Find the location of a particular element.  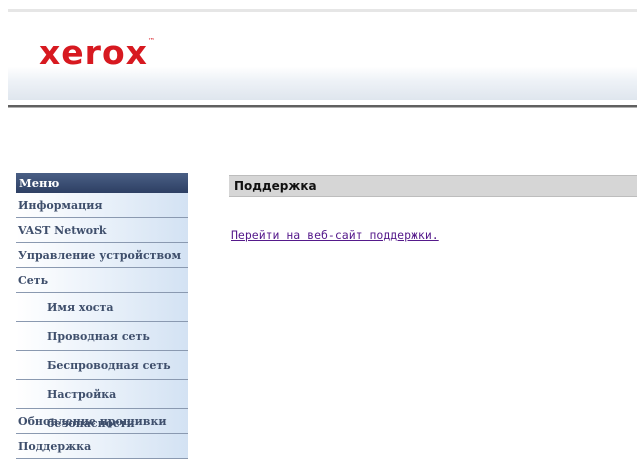

logo-text: xerox is located at coordinates (93, 52).